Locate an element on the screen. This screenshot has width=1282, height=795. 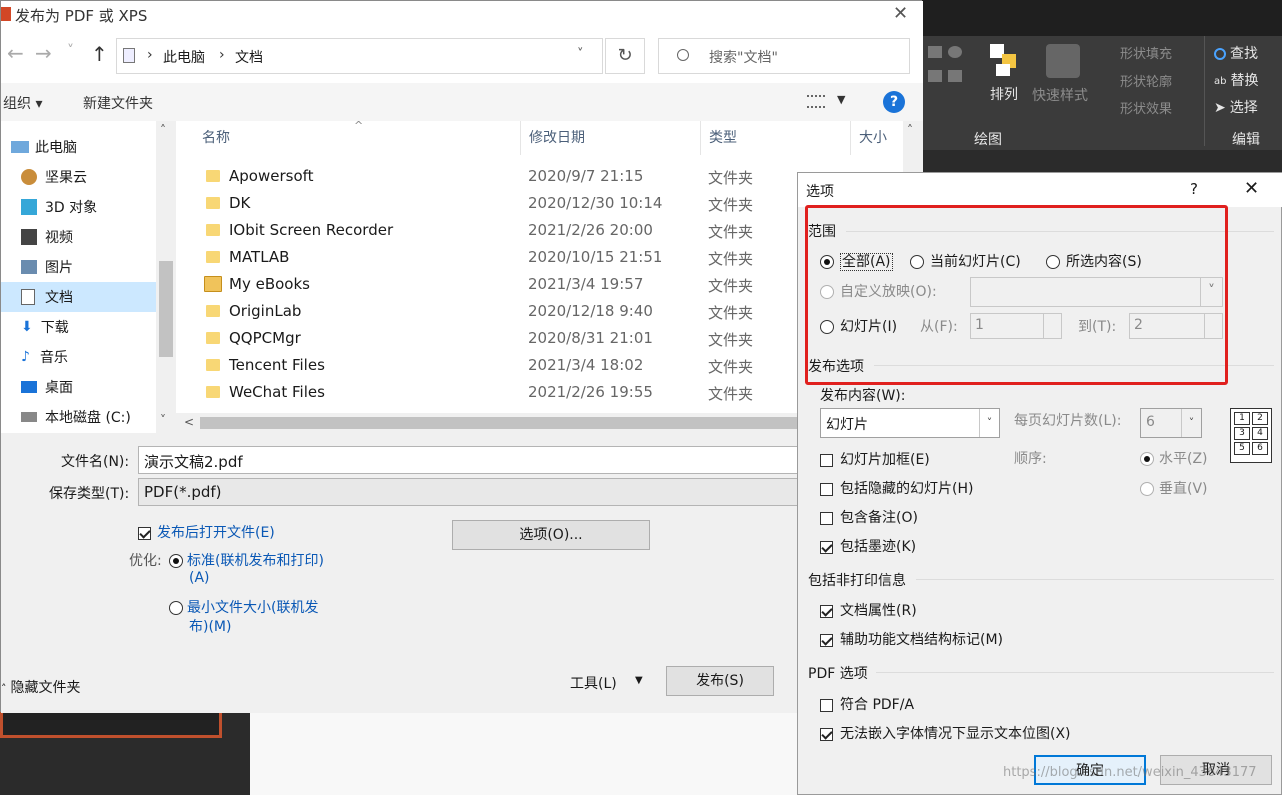
nav-item-local-disk: 本地磁盘 (C:) is located at coordinates (98, 417).